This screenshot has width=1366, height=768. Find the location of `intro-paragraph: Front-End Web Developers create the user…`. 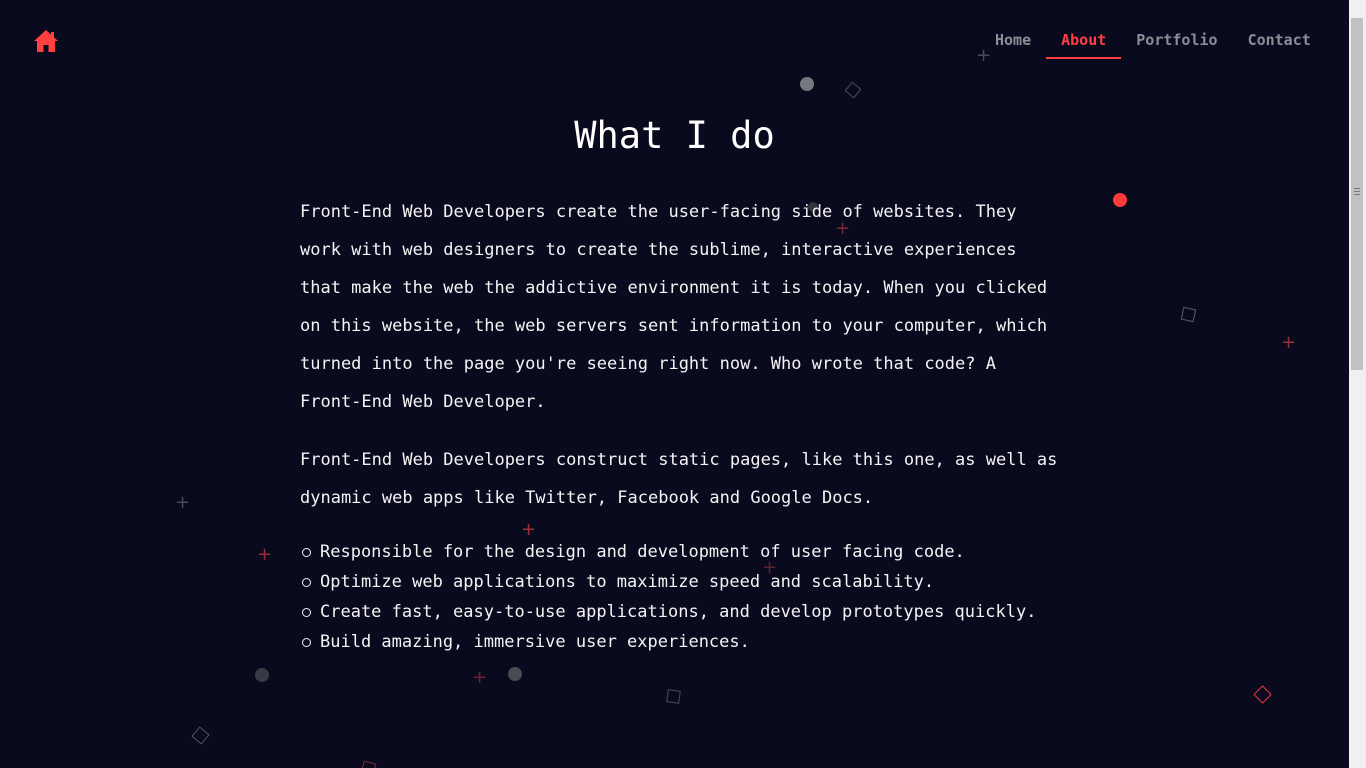

intro-paragraph: Front-End Web Developers create the user… is located at coordinates (674, 307).